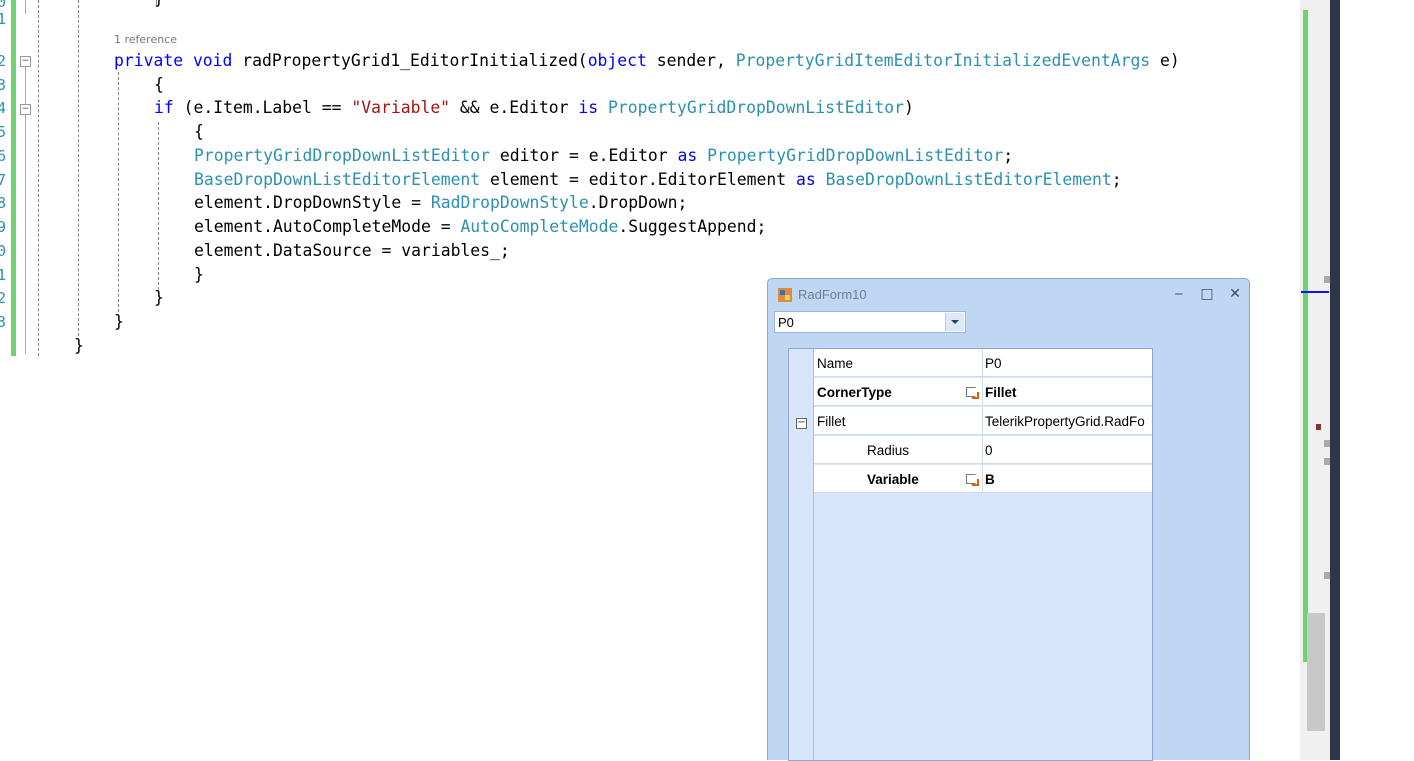 This screenshot has height=761, width=1414. I want to click on property-row: CornerType Fillet, so click(983, 392).